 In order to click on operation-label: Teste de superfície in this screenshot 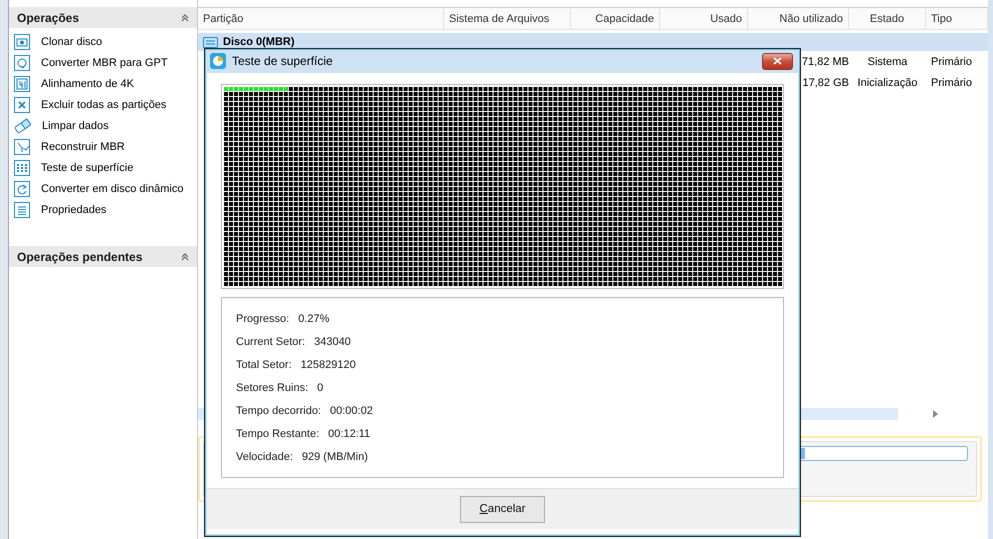, I will do `click(87, 168)`.